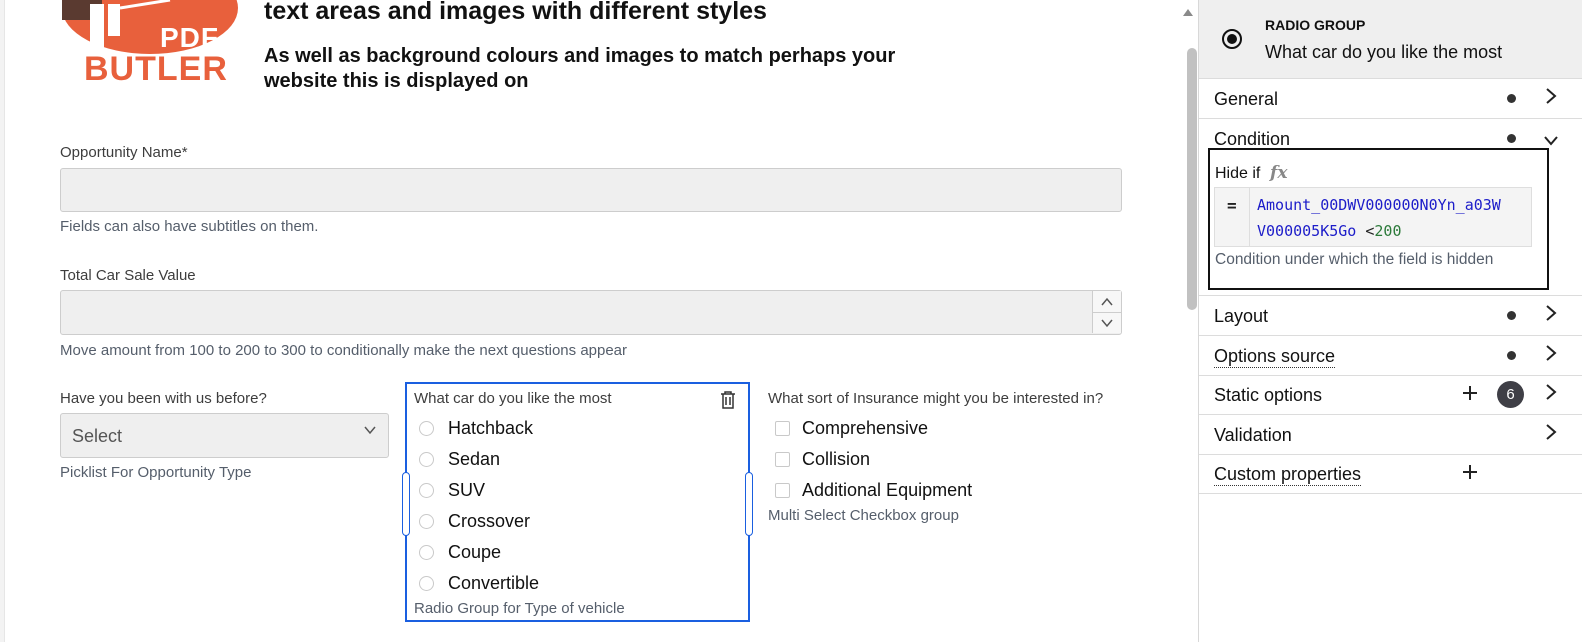  Describe the element at coordinates (163, 398) in the screenshot. I see `been-with-us-label: Have you been with us before?` at that location.